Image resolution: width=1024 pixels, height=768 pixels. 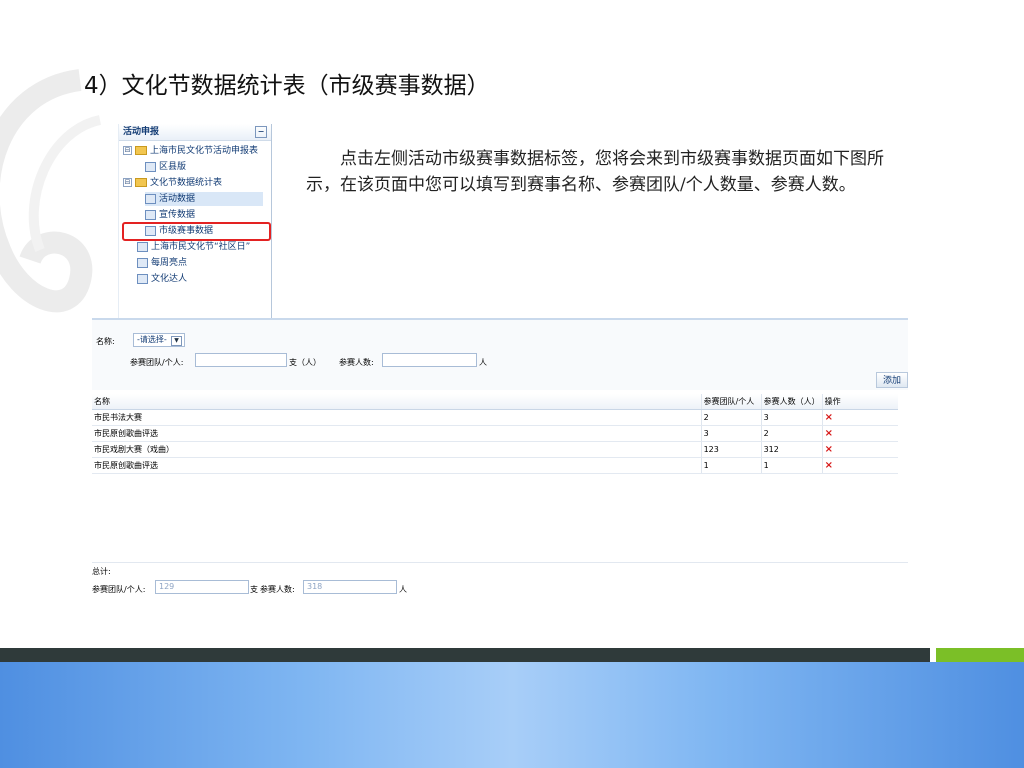 What do you see at coordinates (980, 655) in the screenshot?
I see `footer-green-accent` at bounding box center [980, 655].